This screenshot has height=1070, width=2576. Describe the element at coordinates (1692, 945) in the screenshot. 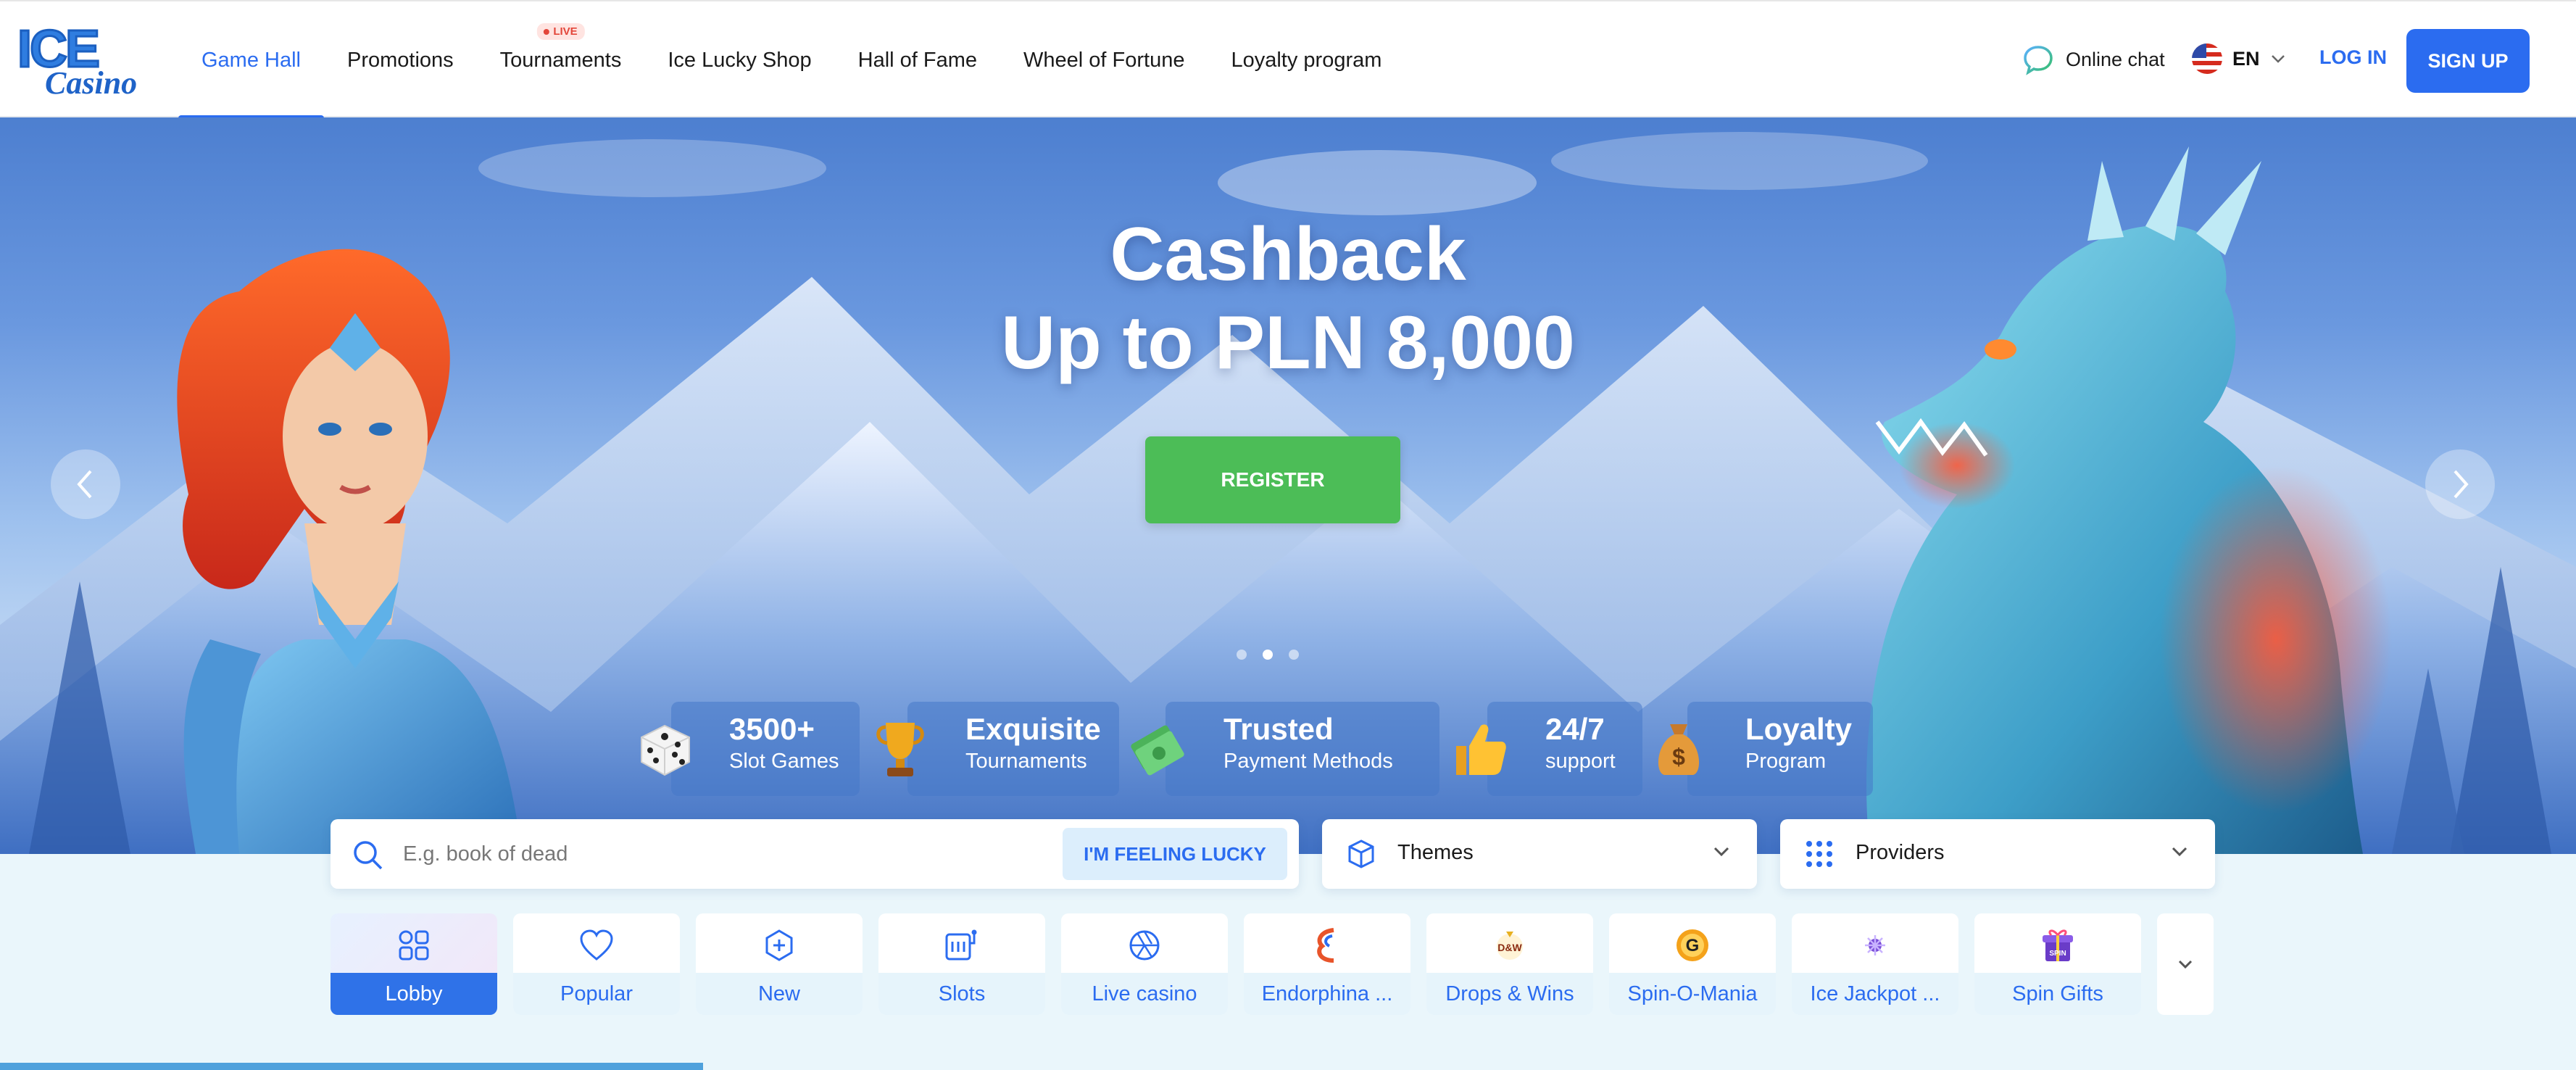

I see `spin-o-mania-logo-icon: G` at that location.